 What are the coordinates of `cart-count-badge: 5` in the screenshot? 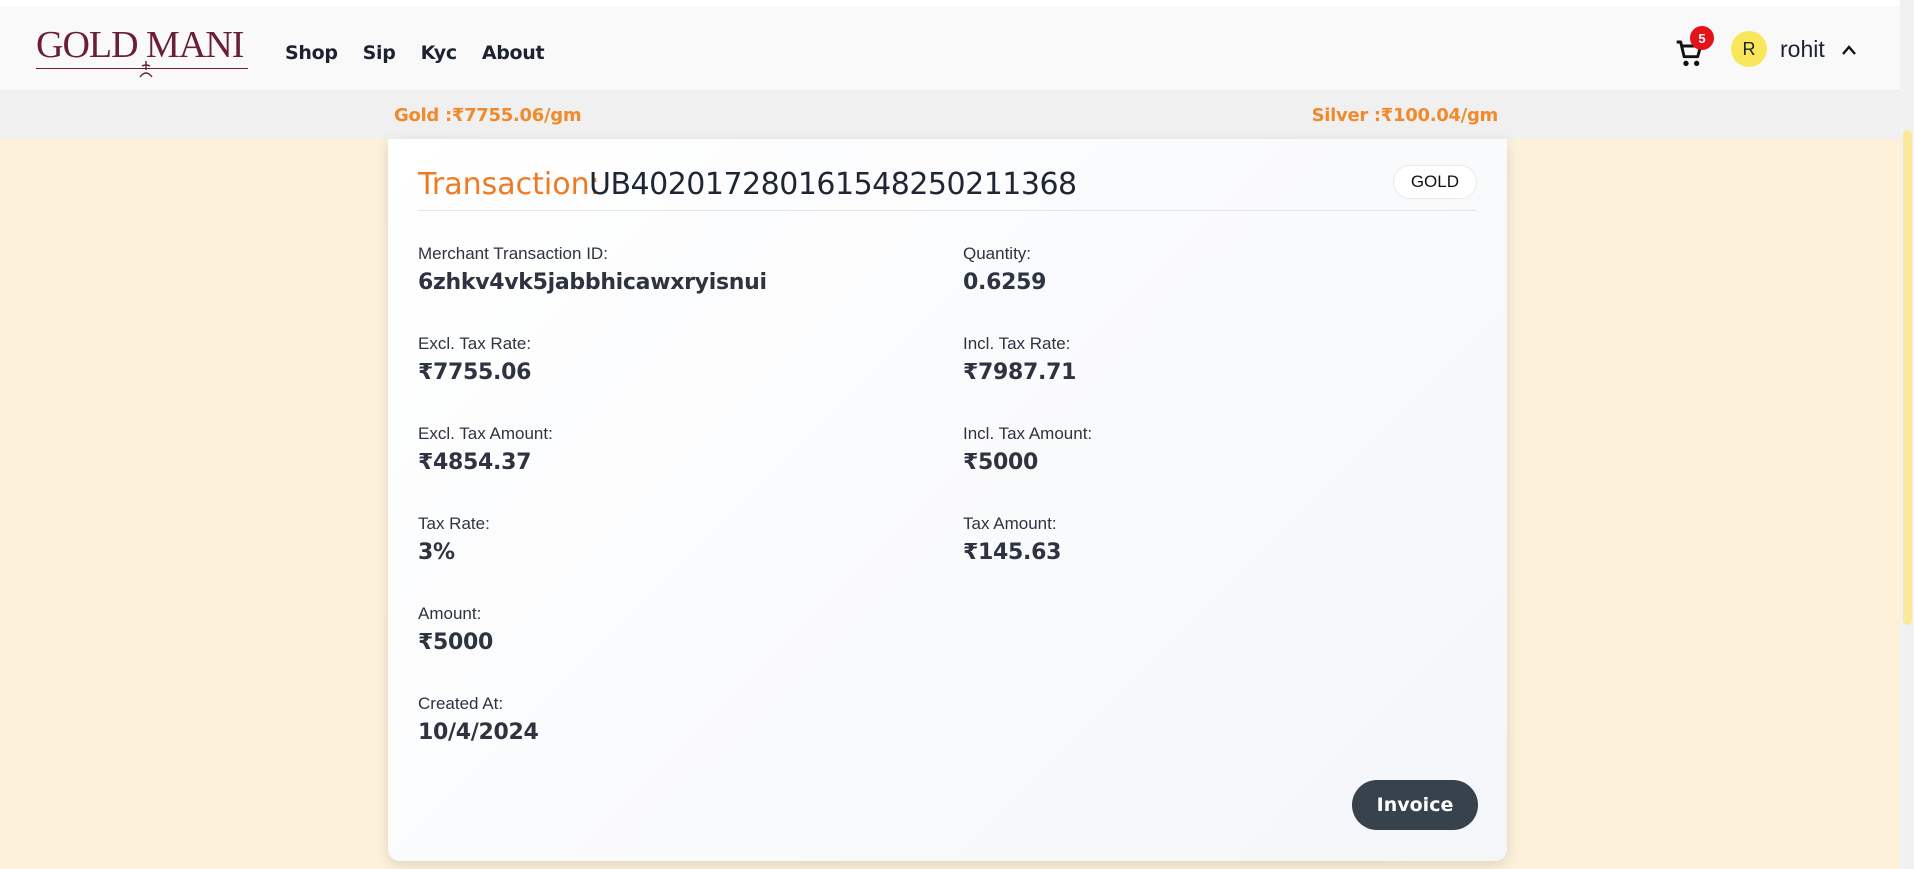 It's located at (1702, 38).